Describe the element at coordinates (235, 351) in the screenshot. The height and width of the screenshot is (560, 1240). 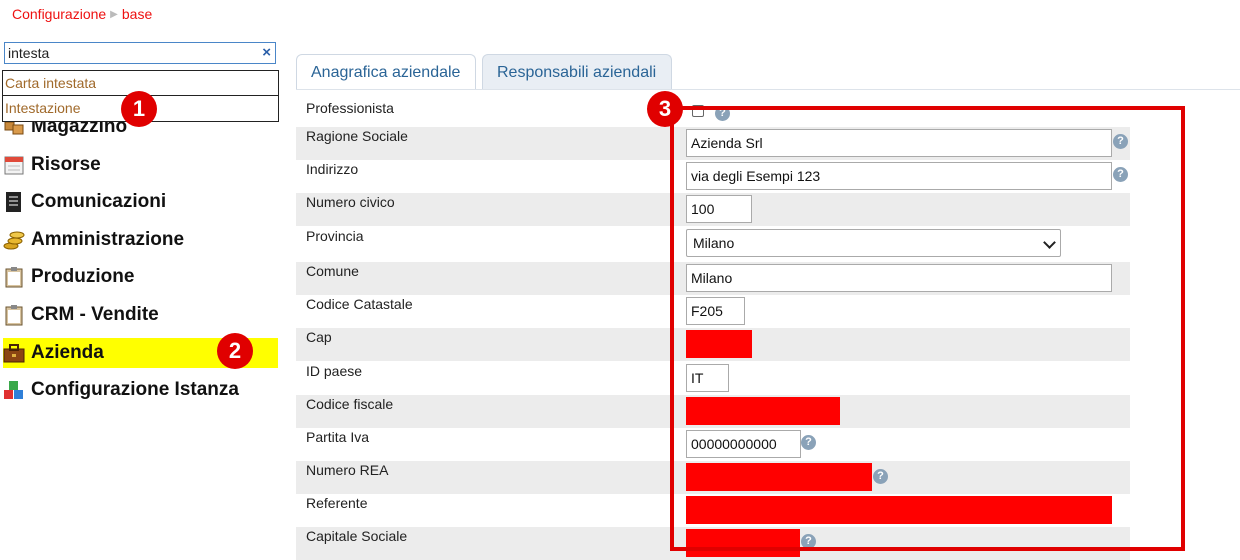
I see `step-marker-2: 2` at that location.